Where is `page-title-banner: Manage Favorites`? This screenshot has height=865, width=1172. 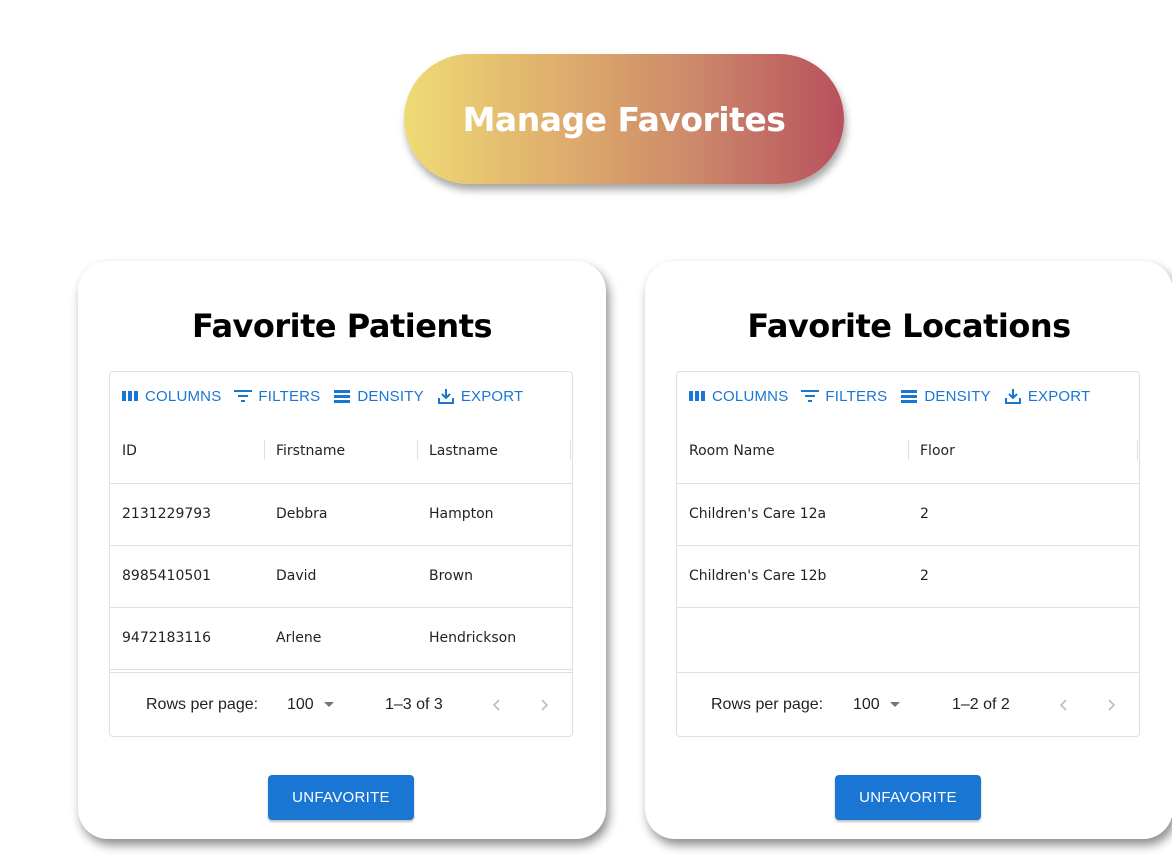 page-title-banner: Manage Favorites is located at coordinates (624, 119).